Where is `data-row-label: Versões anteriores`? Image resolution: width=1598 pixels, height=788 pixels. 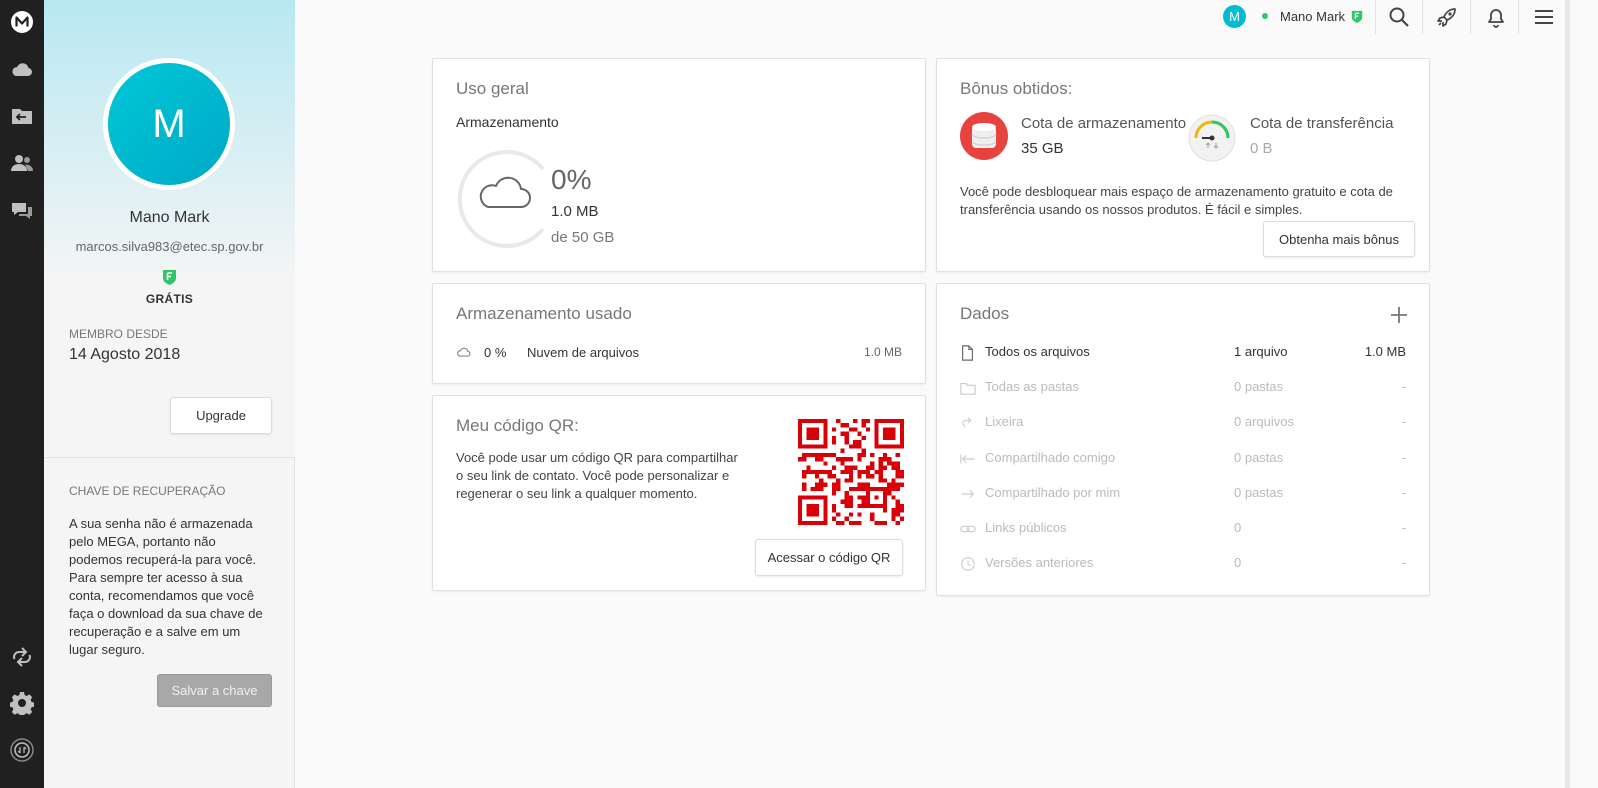
data-row-label: Versões anteriores is located at coordinates (1039, 563).